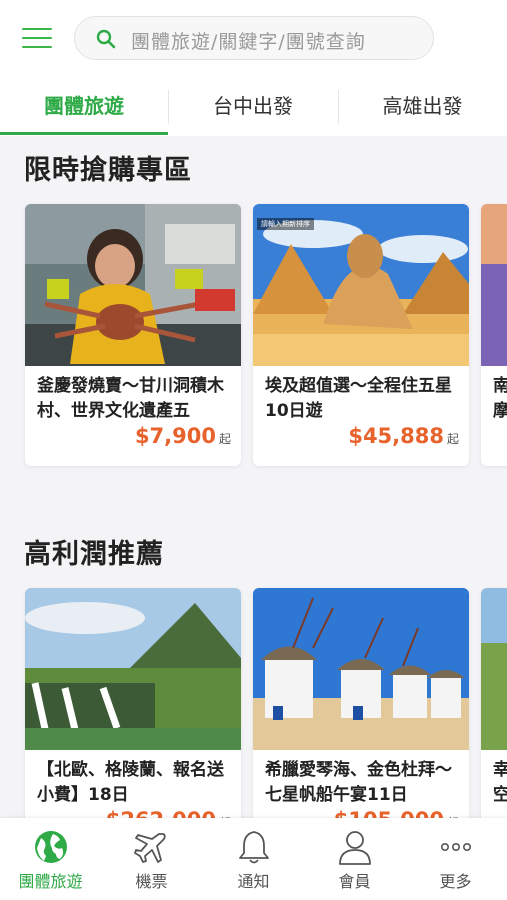 This screenshot has width=507, height=900. What do you see at coordinates (422, 108) in the screenshot?
I see `tab-kaohsiung-departure: 高雄出發` at bounding box center [422, 108].